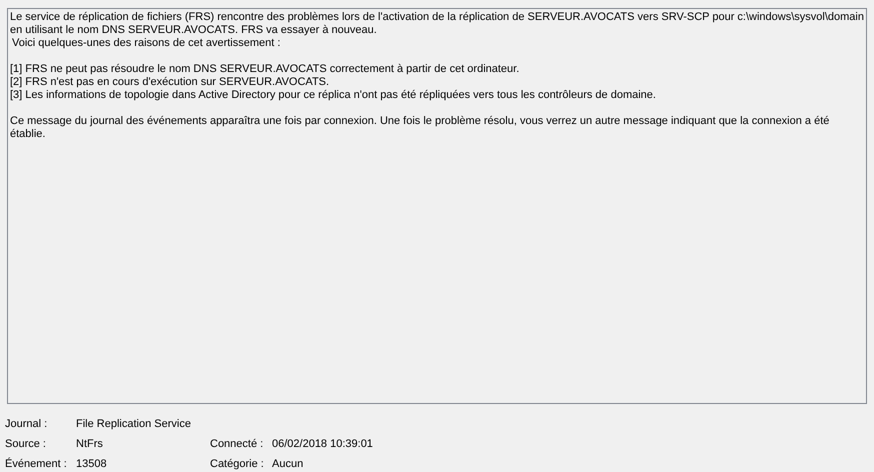 Image resolution: width=874 pixels, height=472 pixels. What do you see at coordinates (91, 464) in the screenshot?
I see `field-value: 13508` at bounding box center [91, 464].